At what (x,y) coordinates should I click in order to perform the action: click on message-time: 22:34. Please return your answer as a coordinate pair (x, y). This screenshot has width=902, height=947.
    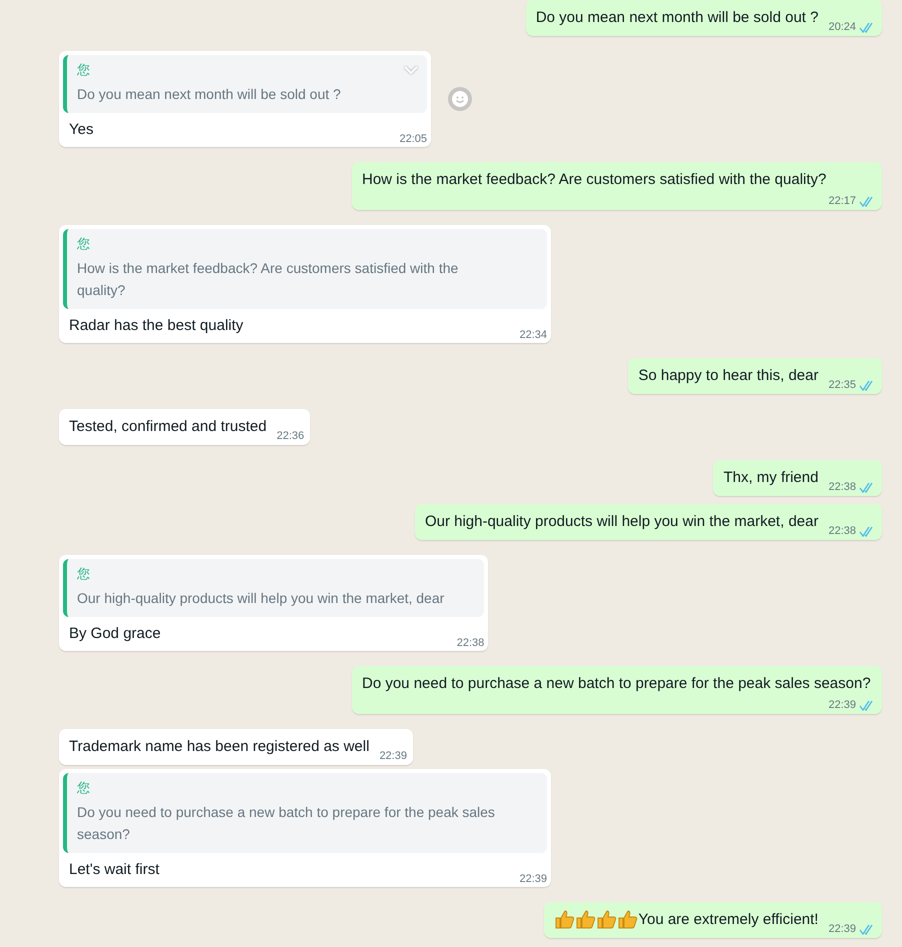
    Looking at the image, I should click on (533, 335).